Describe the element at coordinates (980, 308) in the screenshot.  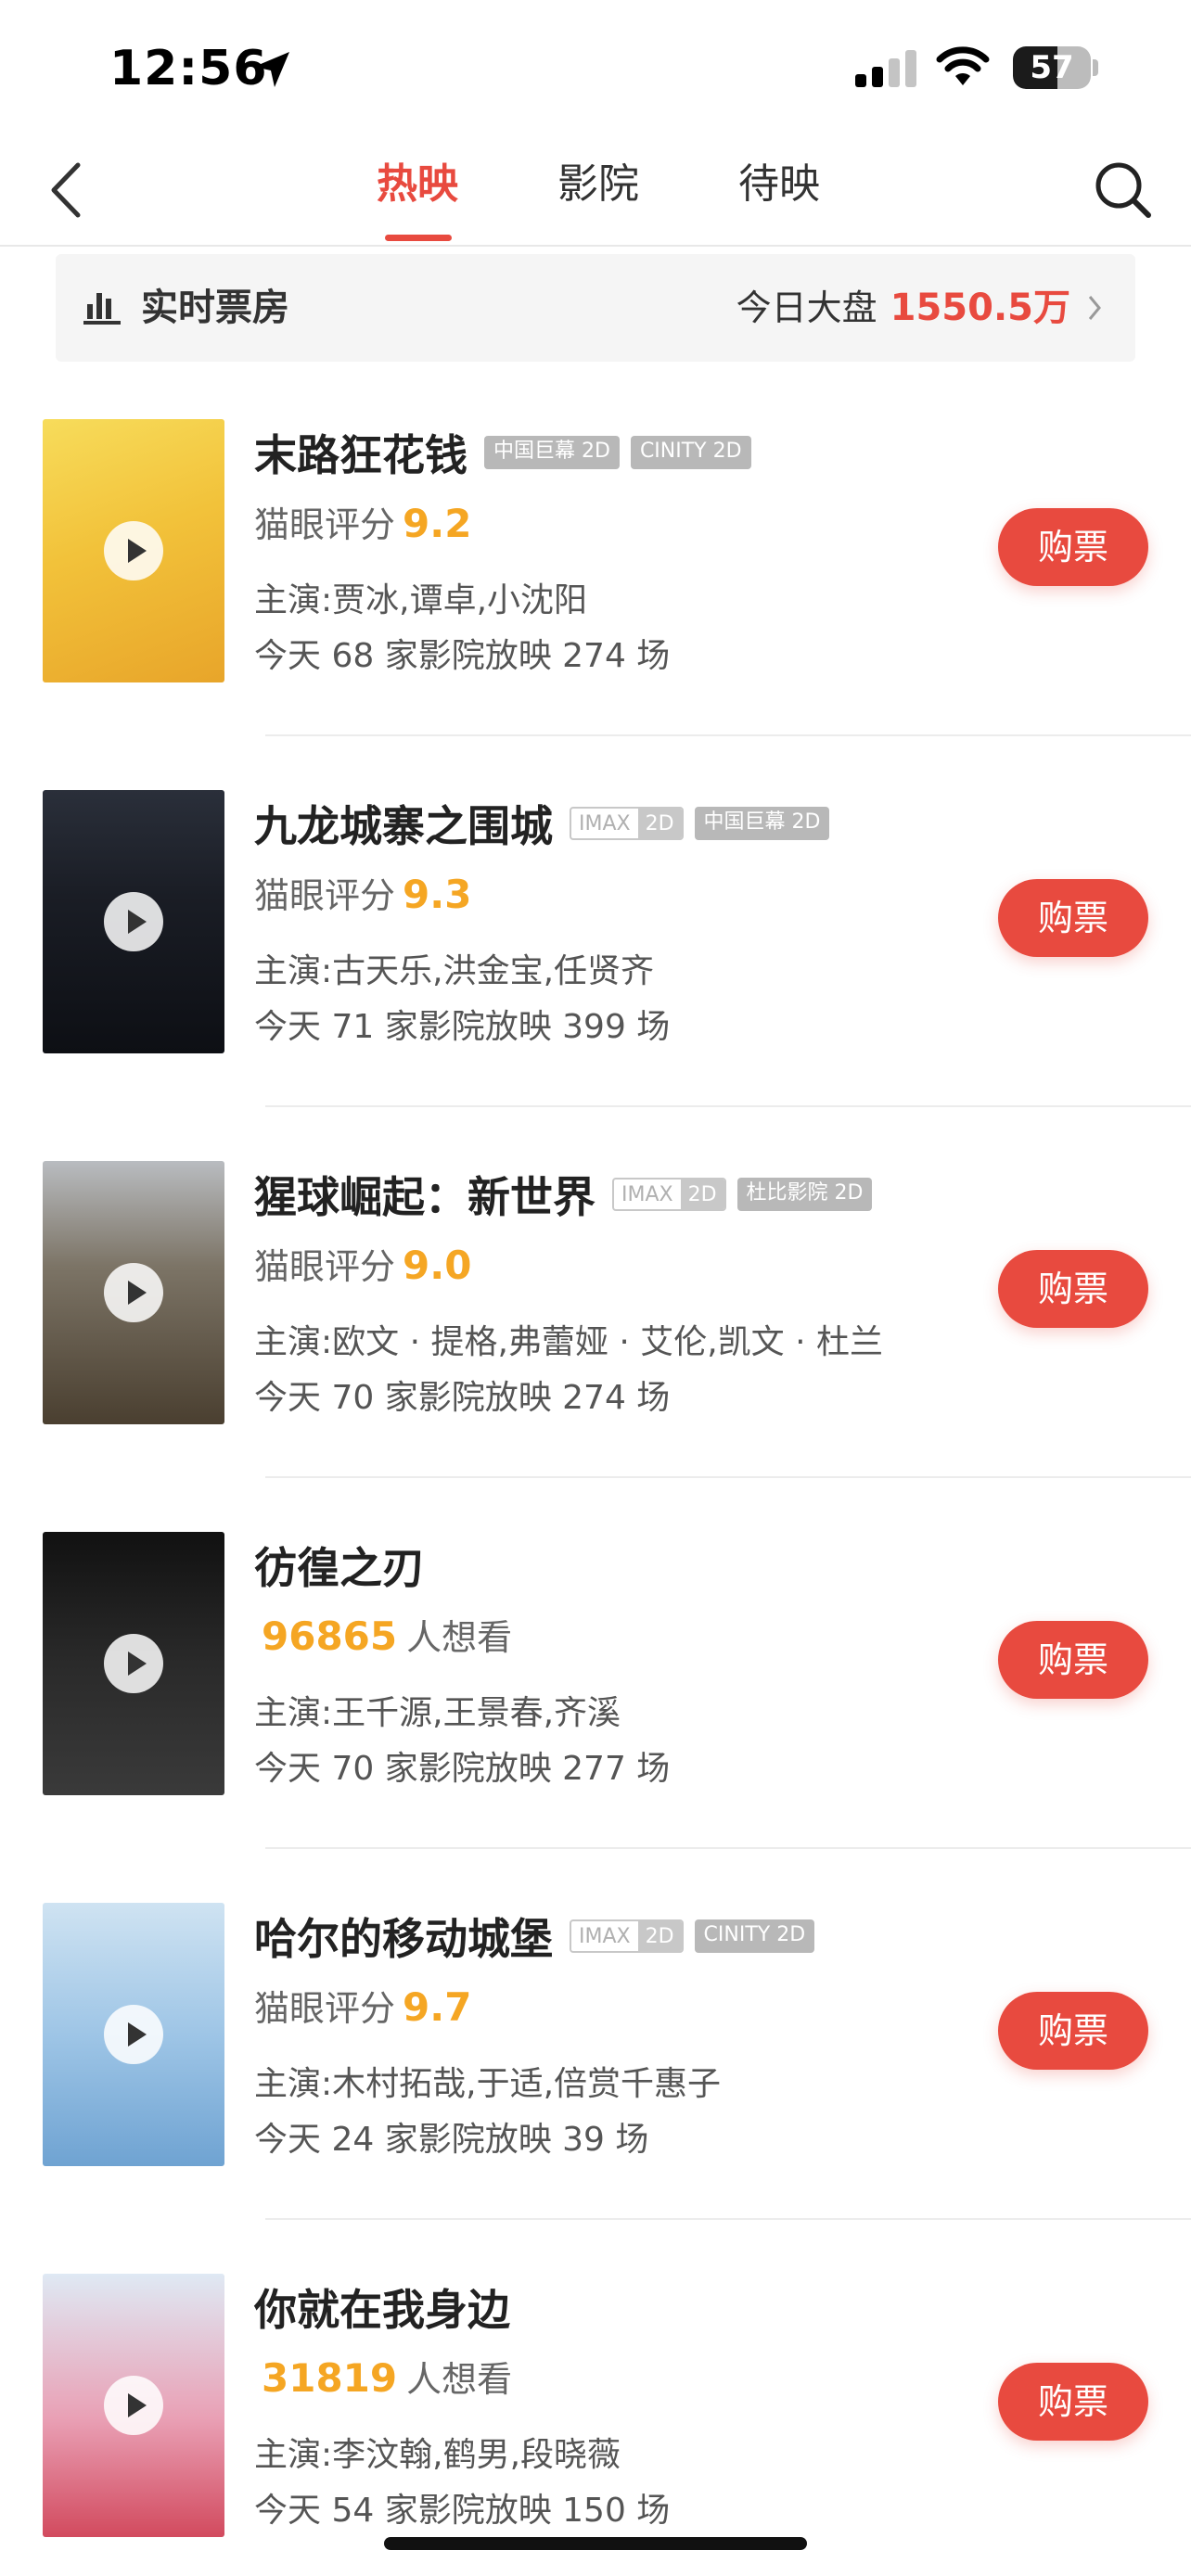
I see `today-total-amount: 1550.5万` at that location.